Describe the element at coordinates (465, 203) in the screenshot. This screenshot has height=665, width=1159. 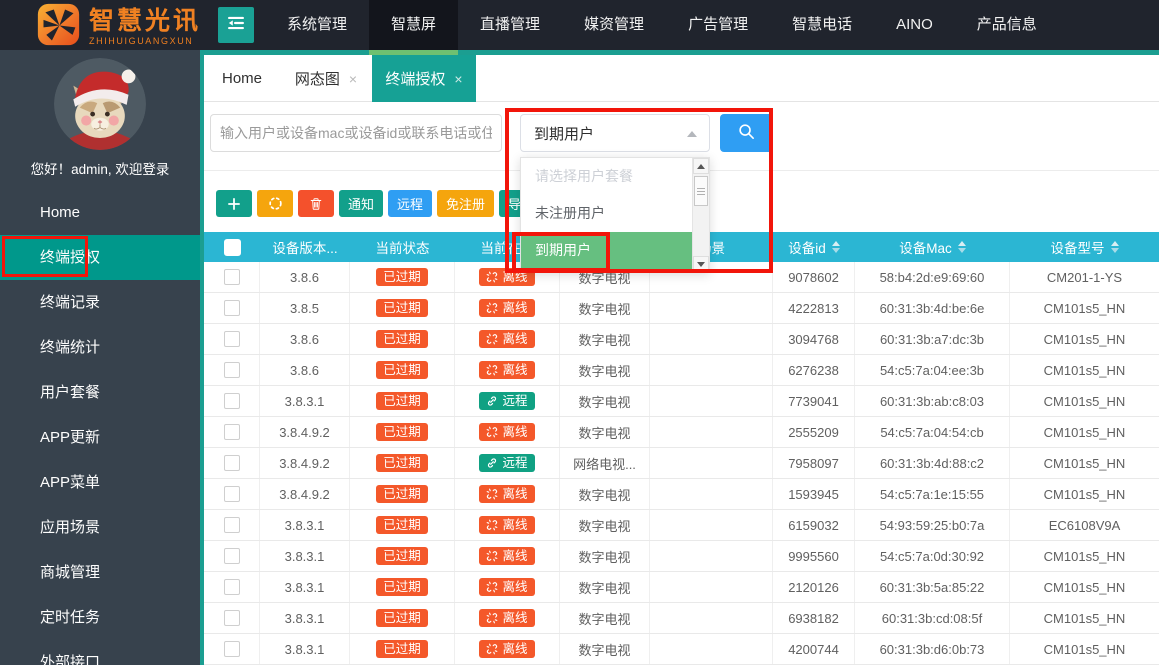
I see `no-register-button: 免注册` at that location.